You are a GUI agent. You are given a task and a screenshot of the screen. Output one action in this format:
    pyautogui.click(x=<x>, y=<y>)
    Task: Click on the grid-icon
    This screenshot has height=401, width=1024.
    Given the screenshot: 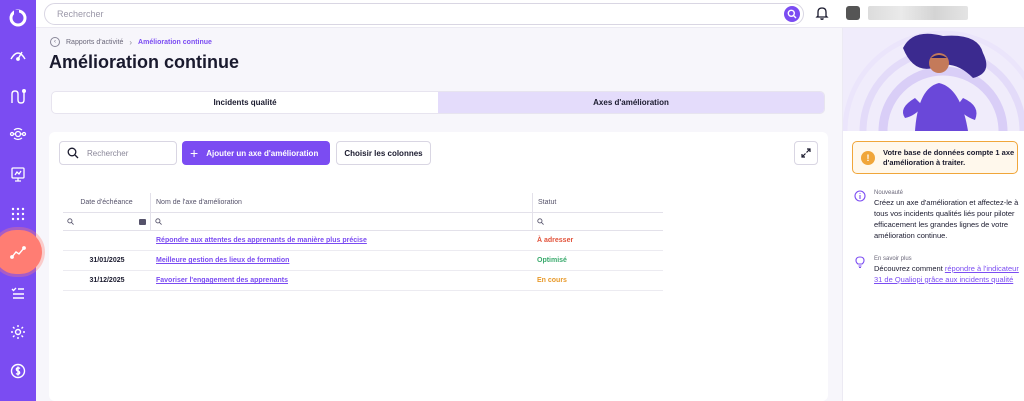 What is the action you would take?
    pyautogui.click(x=18, y=214)
    